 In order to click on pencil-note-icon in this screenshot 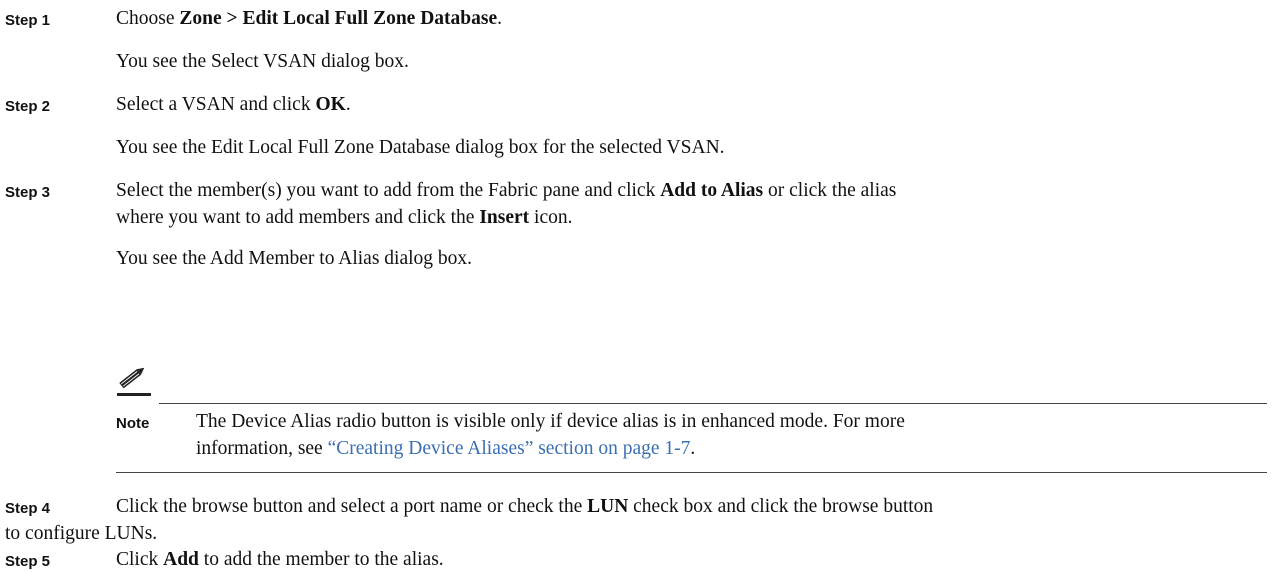, I will do `click(134, 381)`.